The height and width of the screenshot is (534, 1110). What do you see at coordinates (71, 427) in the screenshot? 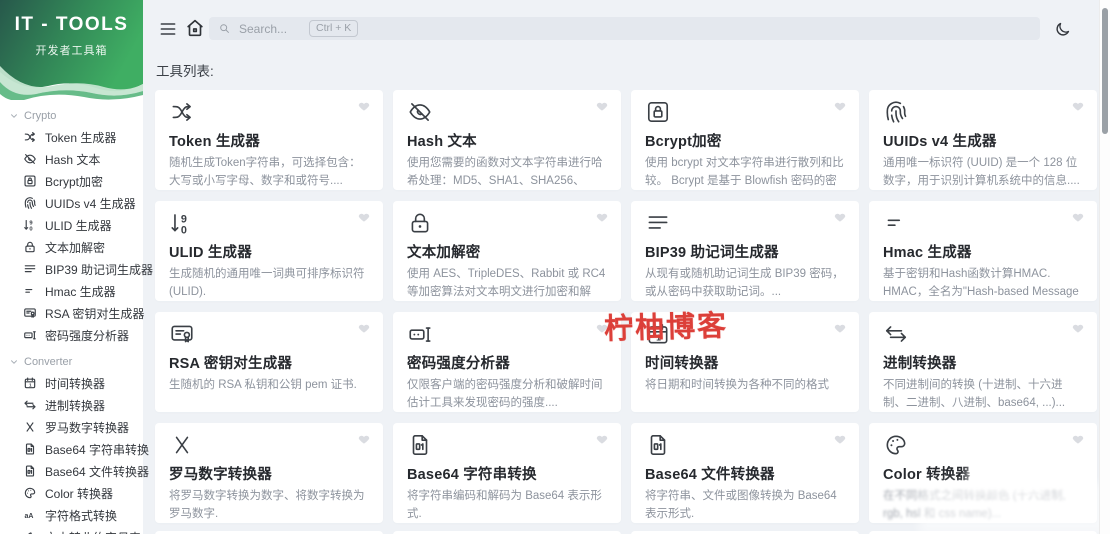
I see `sidebar-item-roman-numeral-converter: 罗马数字转换器` at bounding box center [71, 427].